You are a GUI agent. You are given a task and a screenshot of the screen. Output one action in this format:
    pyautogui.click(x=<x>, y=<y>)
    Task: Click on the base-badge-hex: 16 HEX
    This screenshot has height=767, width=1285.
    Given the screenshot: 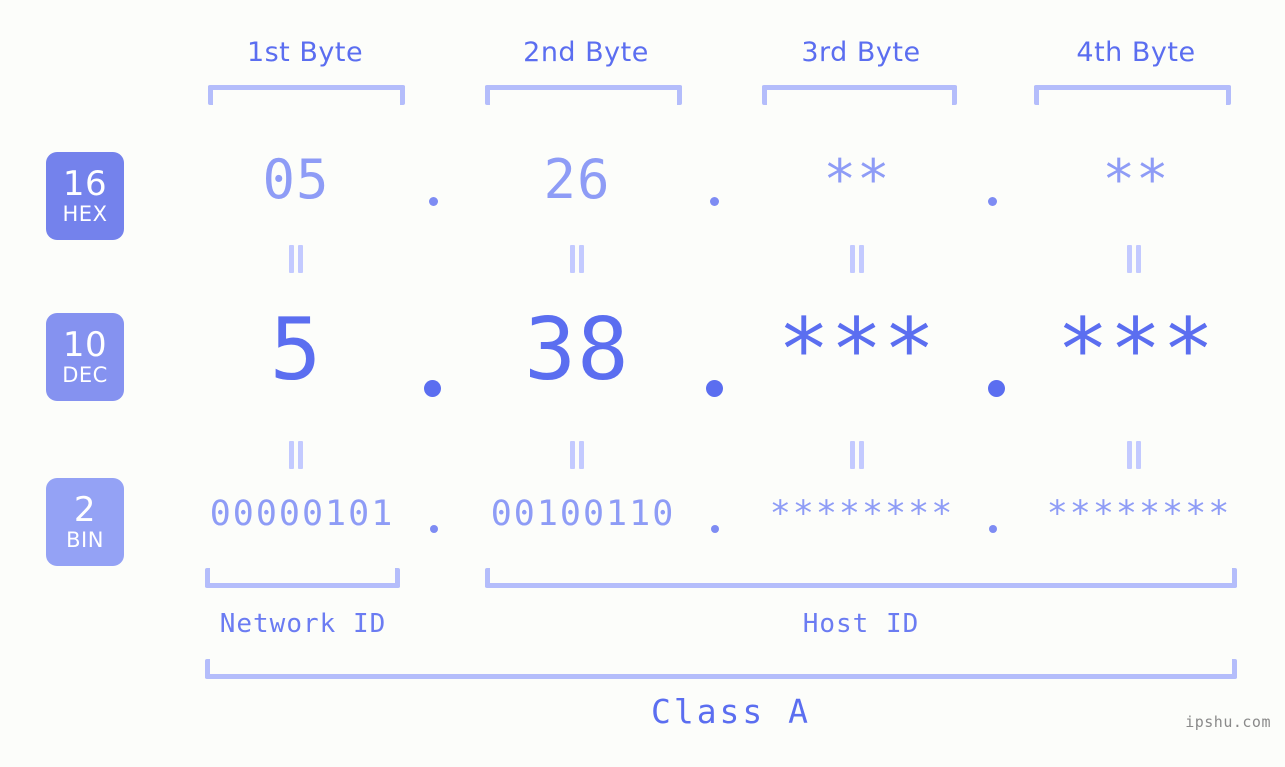 What is the action you would take?
    pyautogui.click(x=85, y=196)
    